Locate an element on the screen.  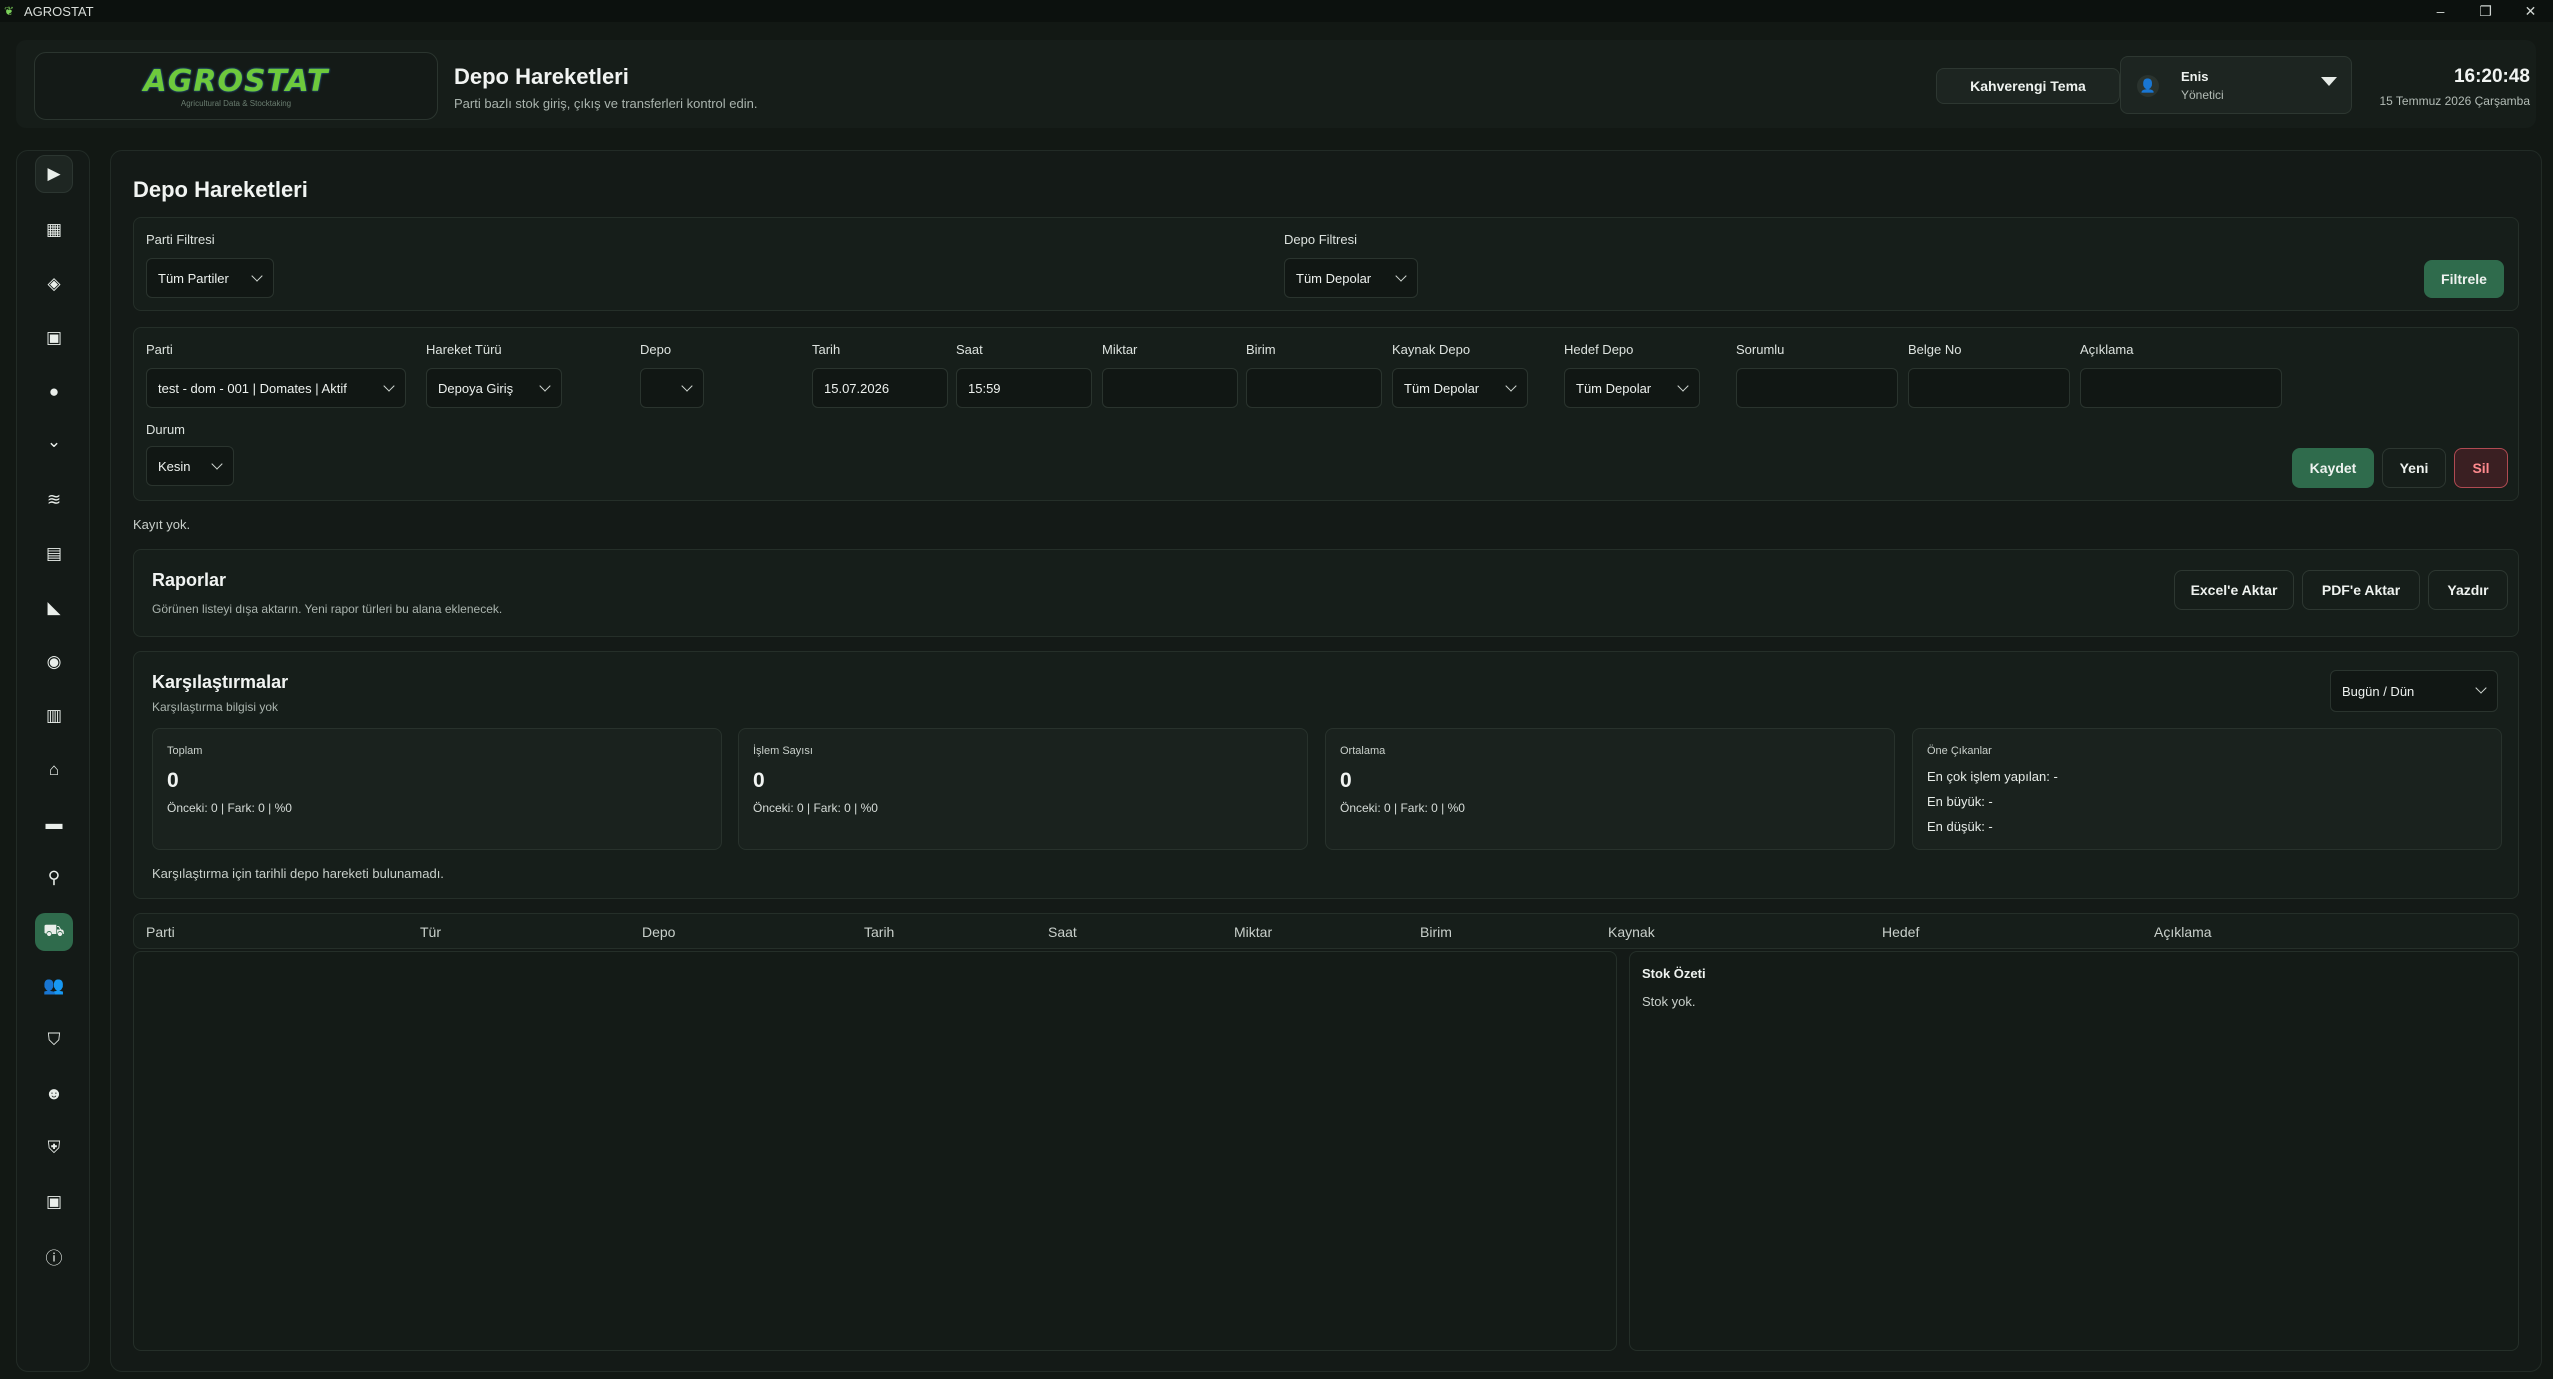
period-select: Bugün / Dün is located at coordinates (2414, 691).